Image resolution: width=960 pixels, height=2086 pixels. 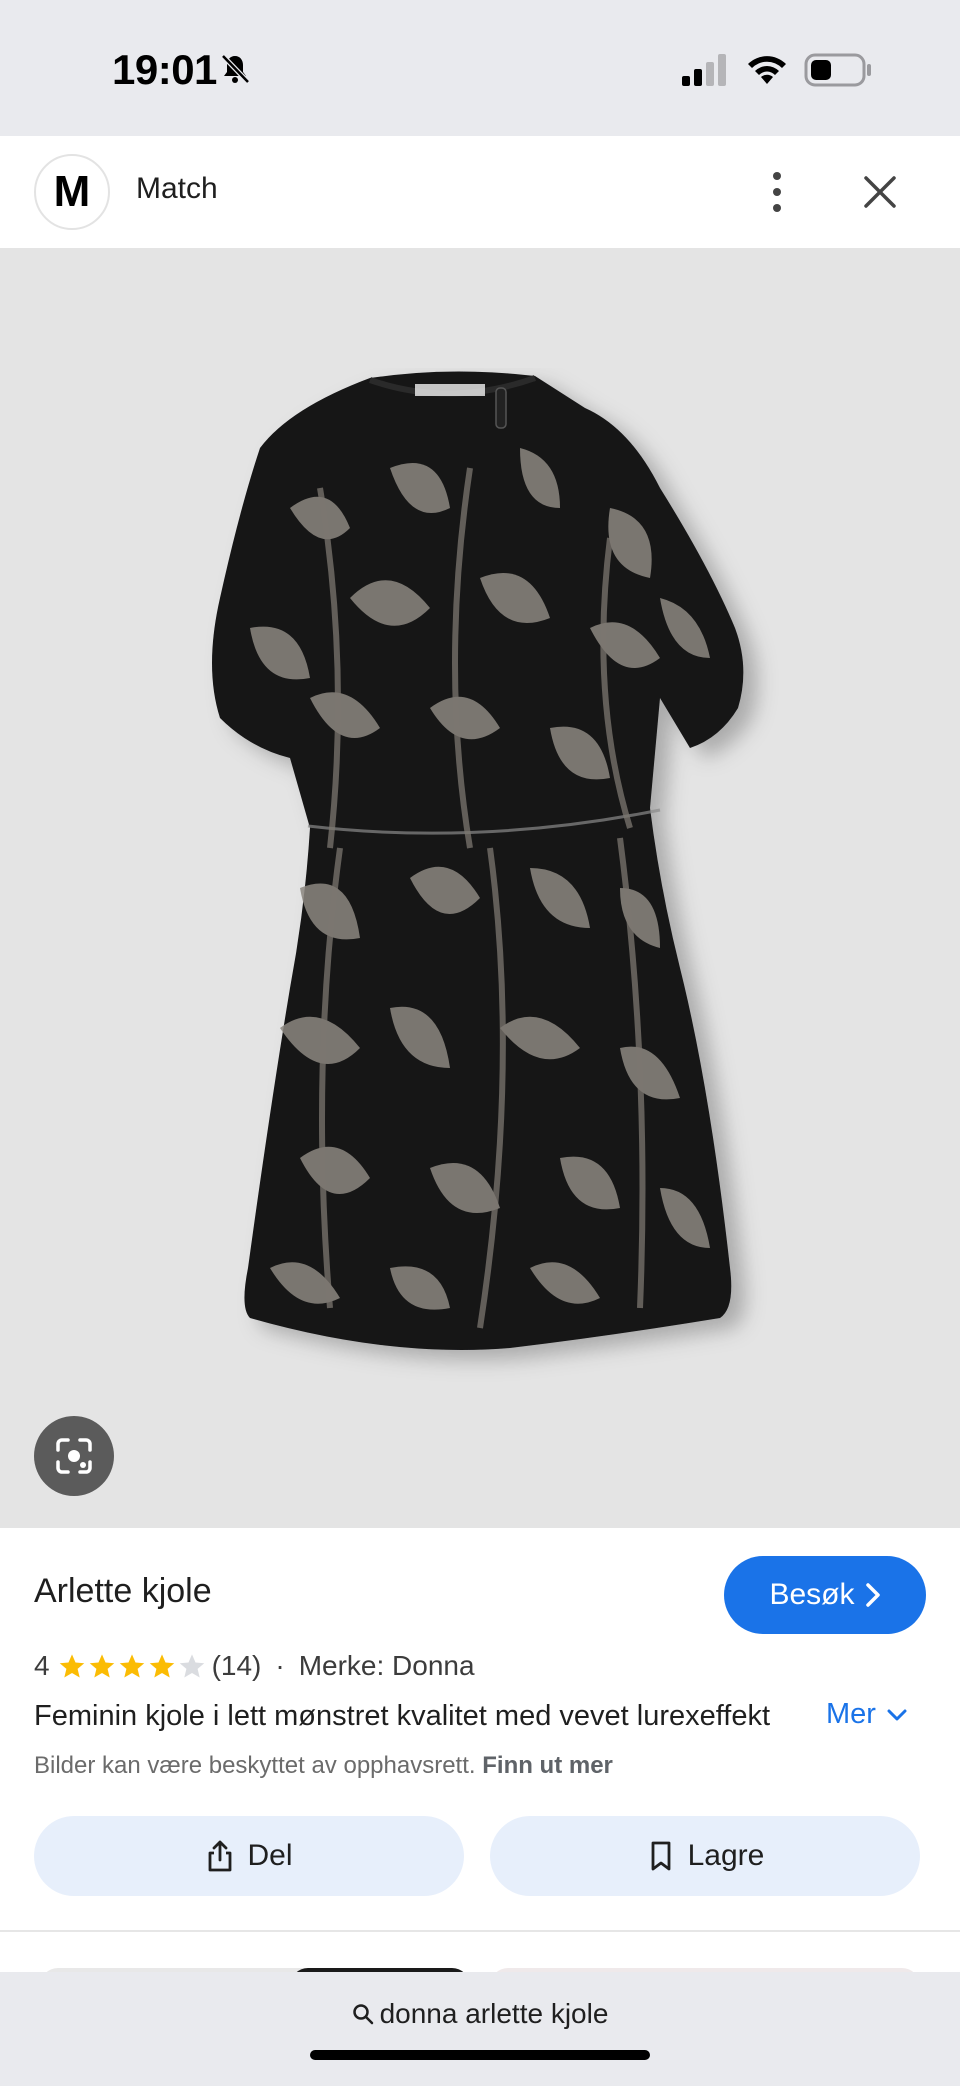 I want to click on share-label: Del, so click(x=270, y=1855).